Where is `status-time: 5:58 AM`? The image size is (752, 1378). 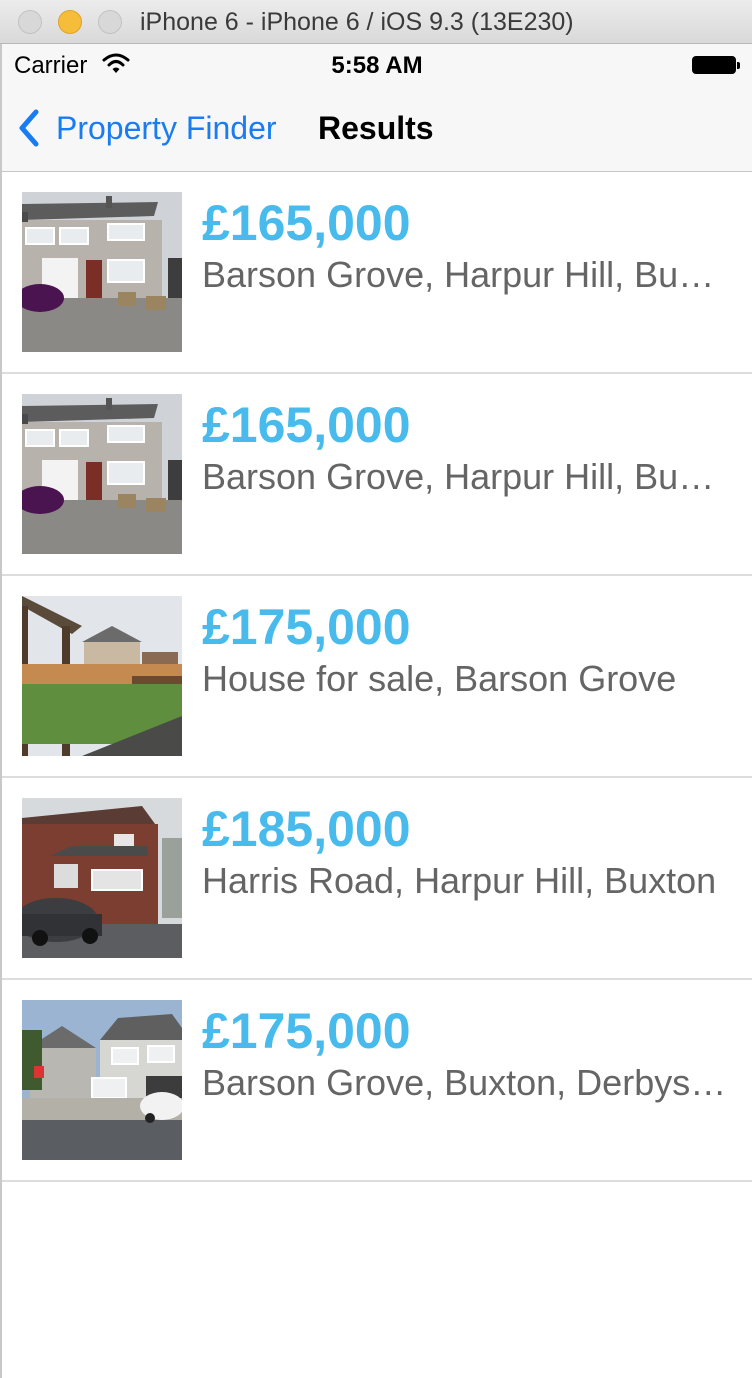 status-time: 5:58 AM is located at coordinates (377, 65).